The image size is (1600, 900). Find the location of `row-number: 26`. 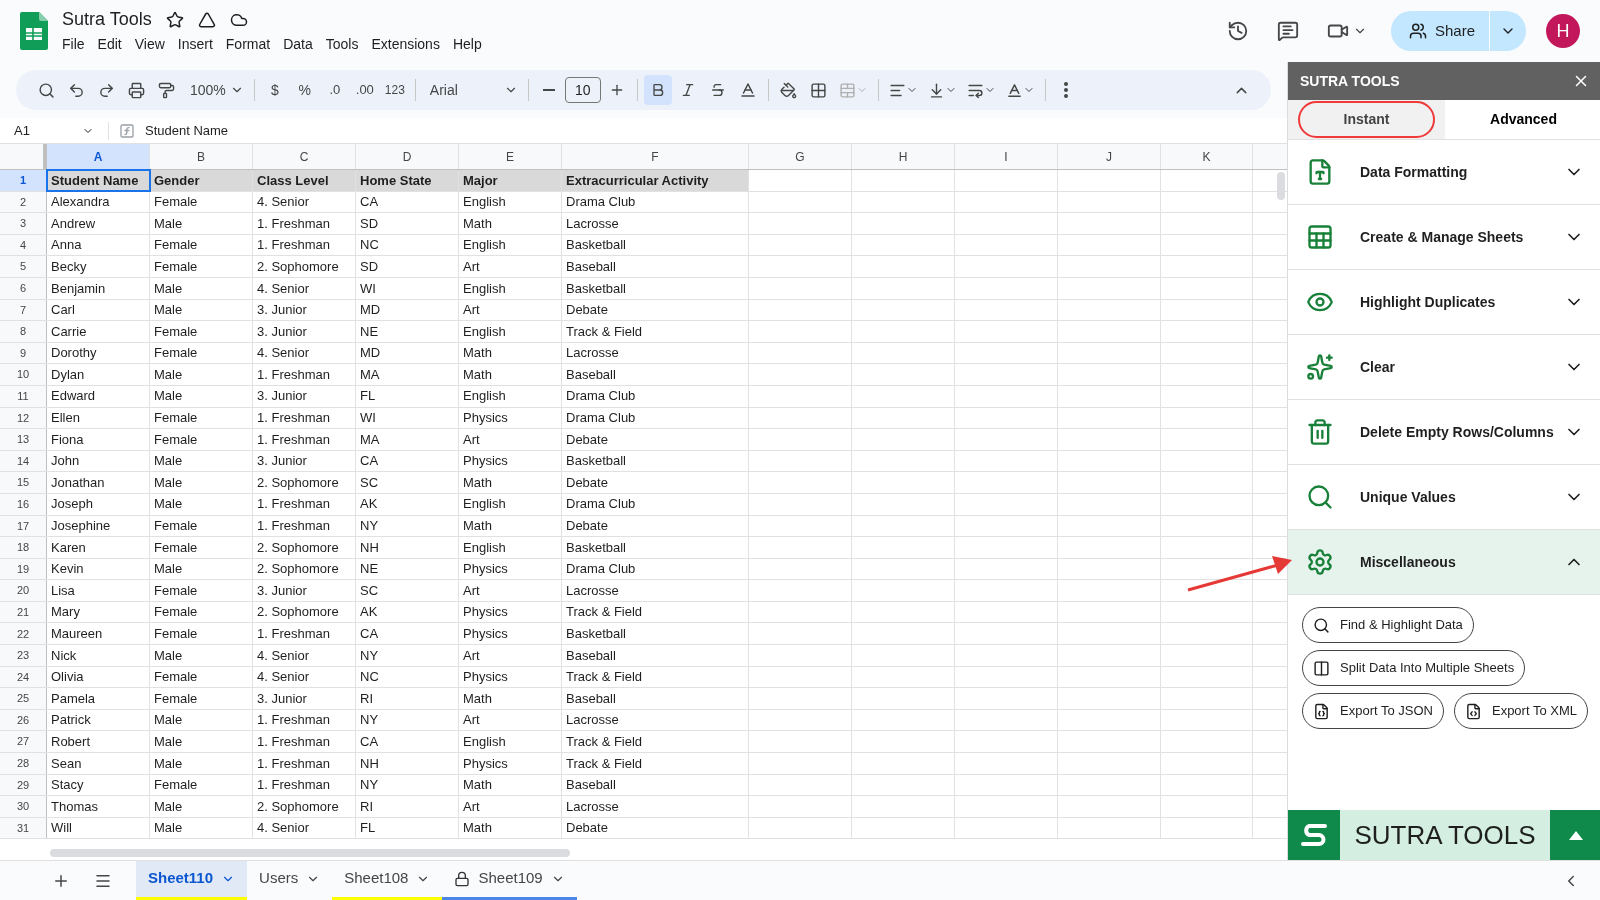

row-number: 26 is located at coordinates (23, 720).